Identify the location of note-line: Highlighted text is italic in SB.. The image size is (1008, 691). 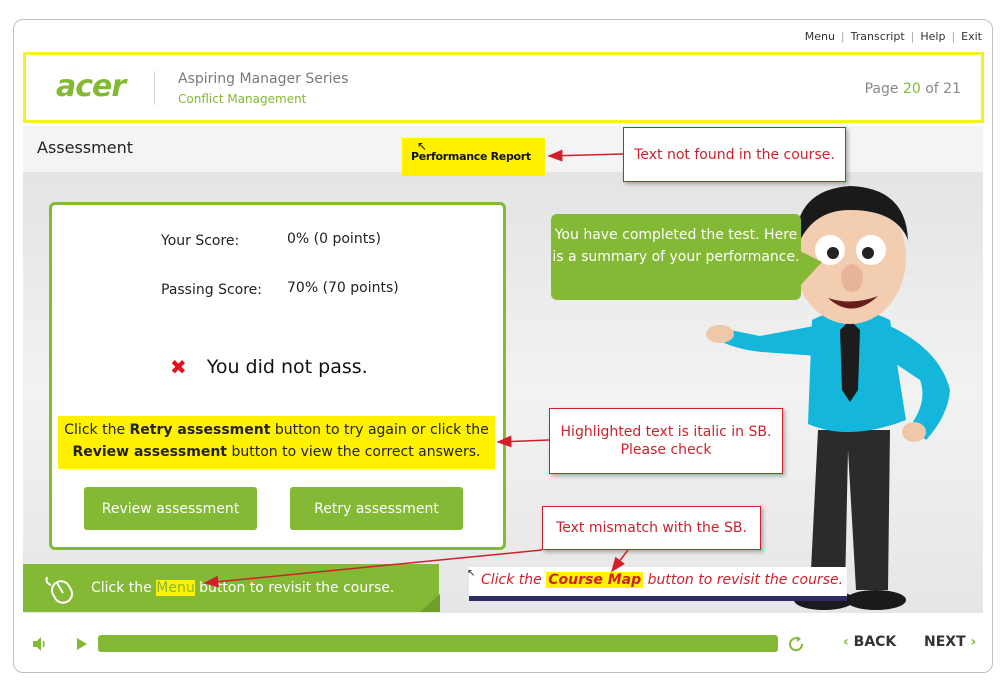
(666, 432).